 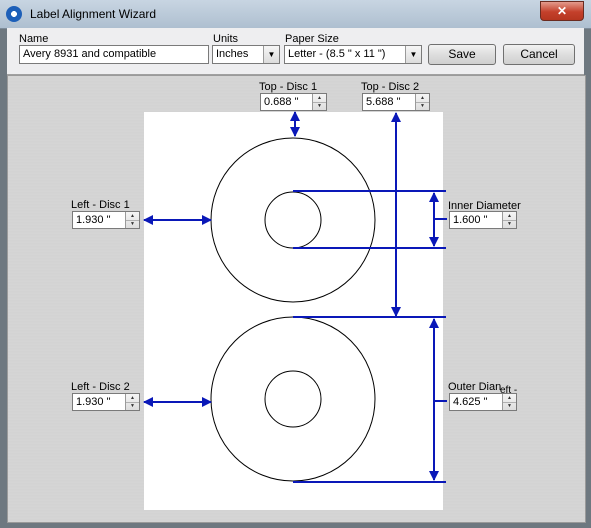 I want to click on top-disc2-spinner: 5.688 " ▲ ▼, so click(x=396, y=102).